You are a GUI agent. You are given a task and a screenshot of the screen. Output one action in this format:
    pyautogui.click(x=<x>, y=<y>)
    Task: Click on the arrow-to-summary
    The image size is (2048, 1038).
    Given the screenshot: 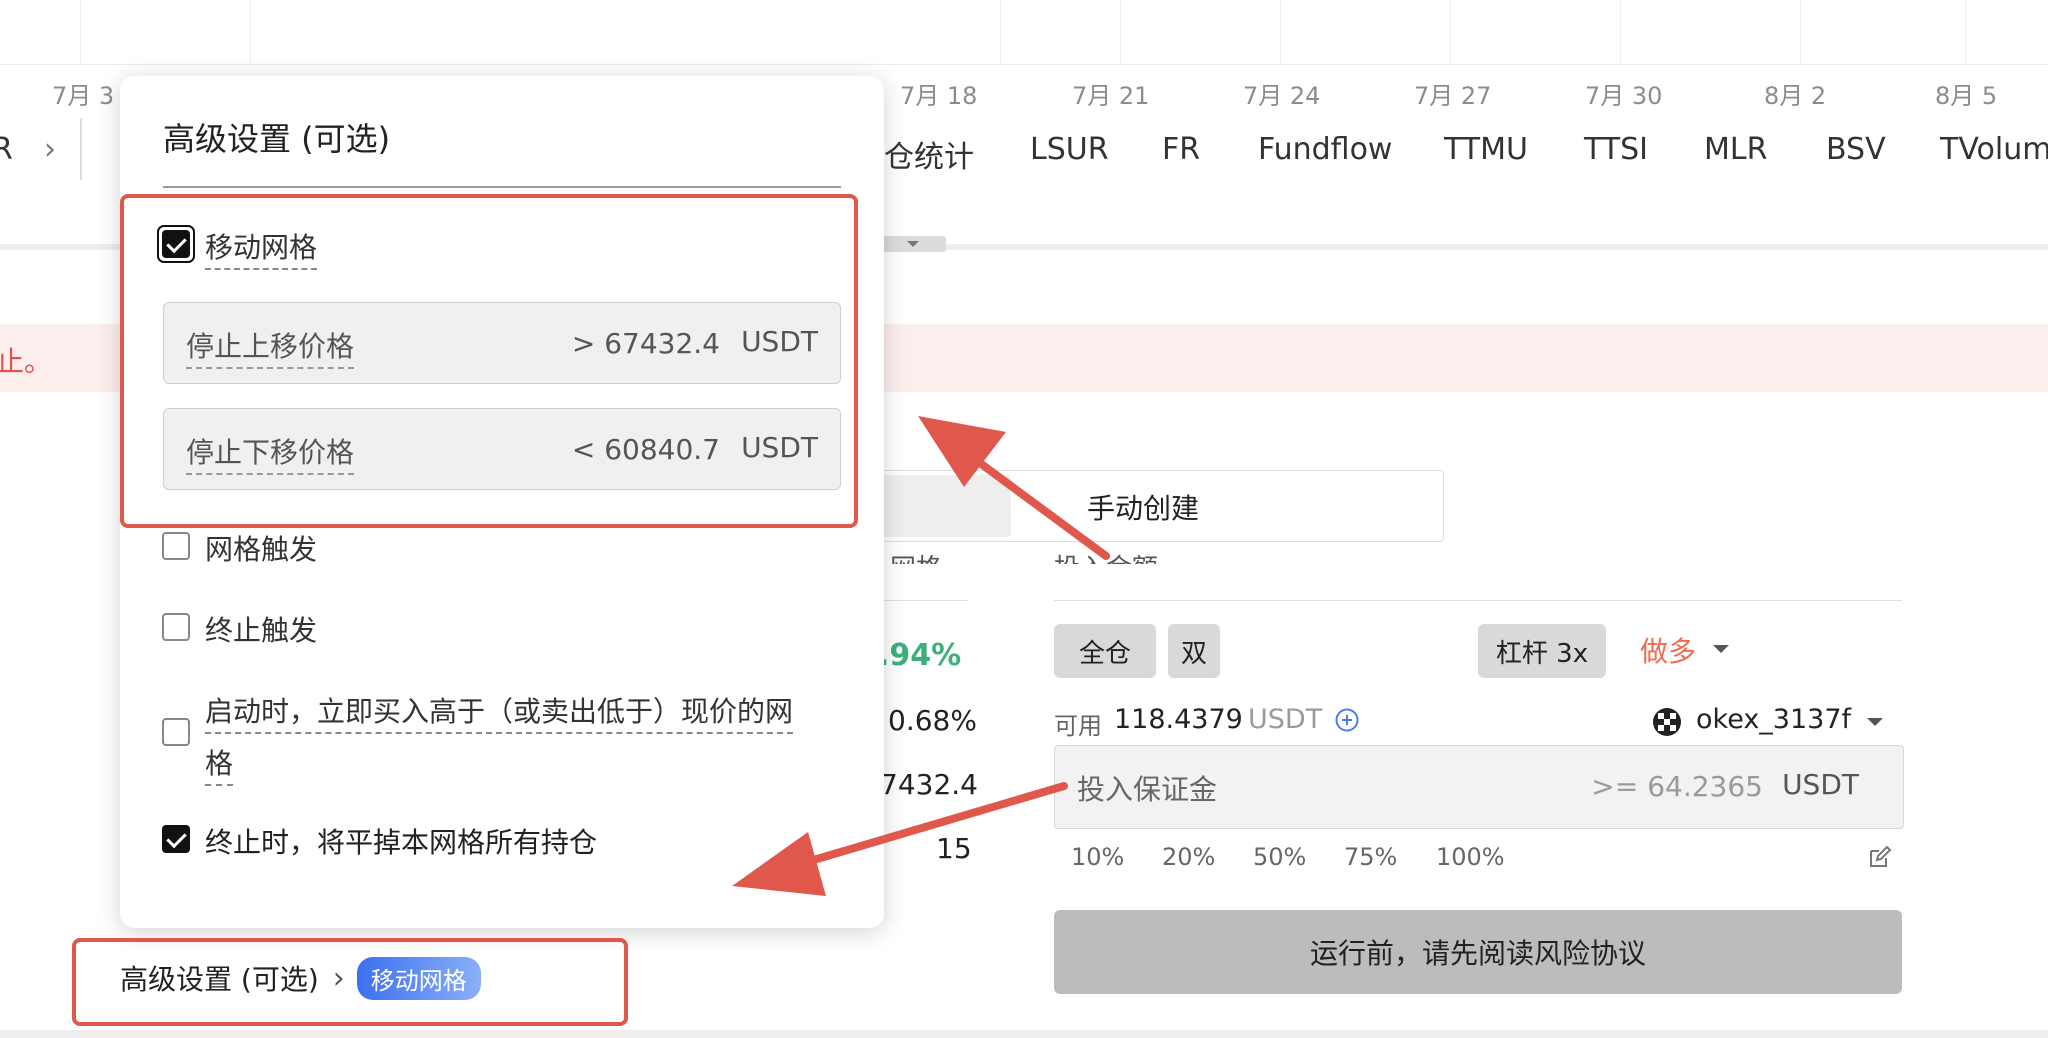 What is the action you would take?
    pyautogui.click(x=900, y=839)
    